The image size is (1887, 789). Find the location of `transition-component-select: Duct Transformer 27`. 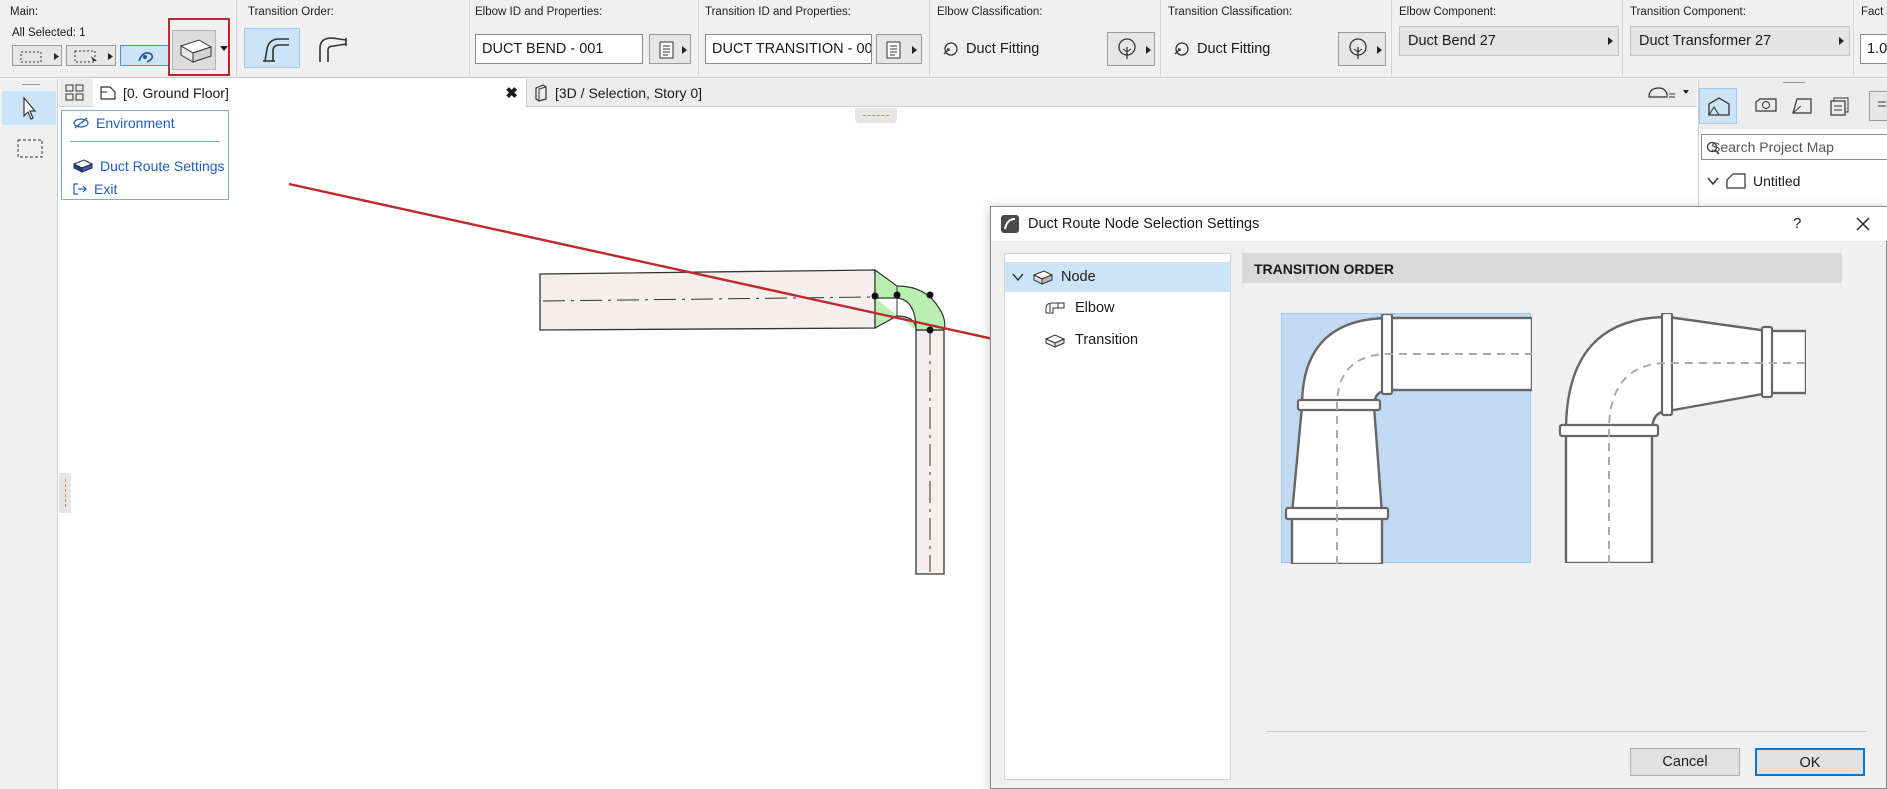

transition-component-select: Duct Transformer 27 is located at coordinates (1740, 41).